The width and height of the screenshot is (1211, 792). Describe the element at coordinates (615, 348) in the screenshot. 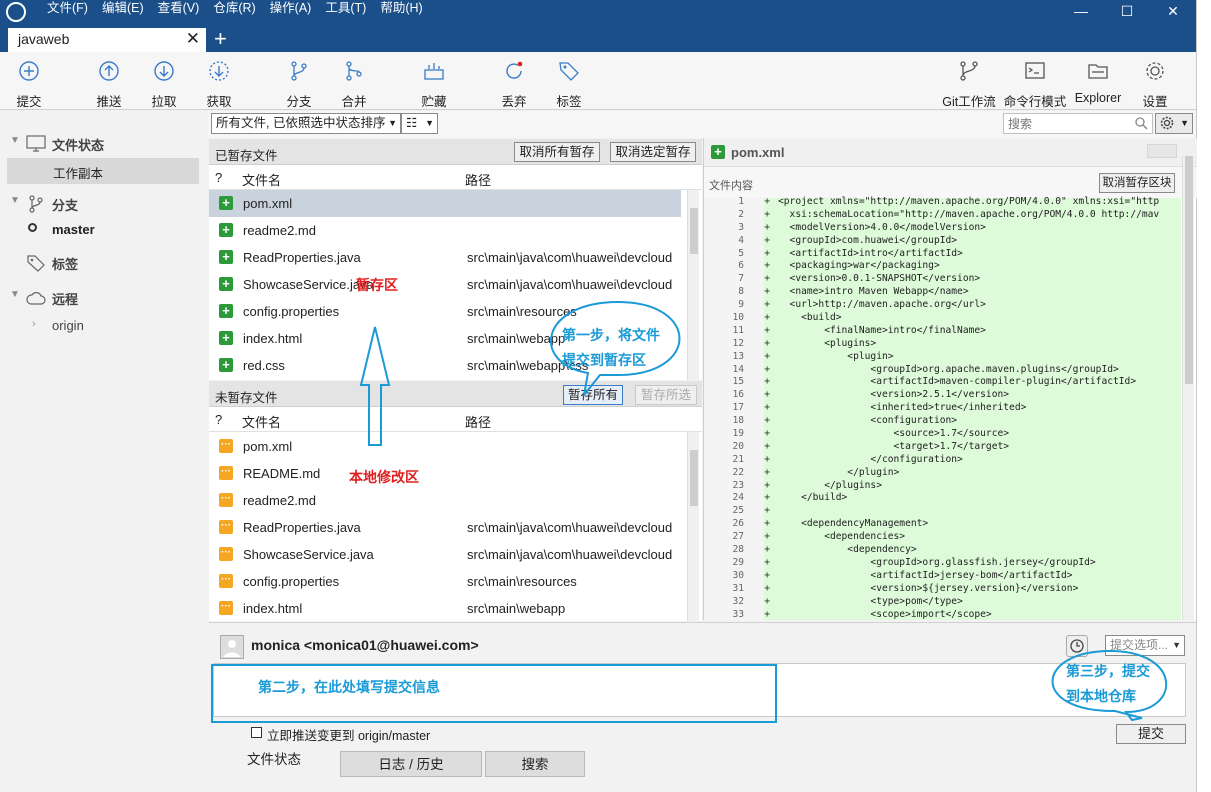

I see `step1-bubble` at that location.